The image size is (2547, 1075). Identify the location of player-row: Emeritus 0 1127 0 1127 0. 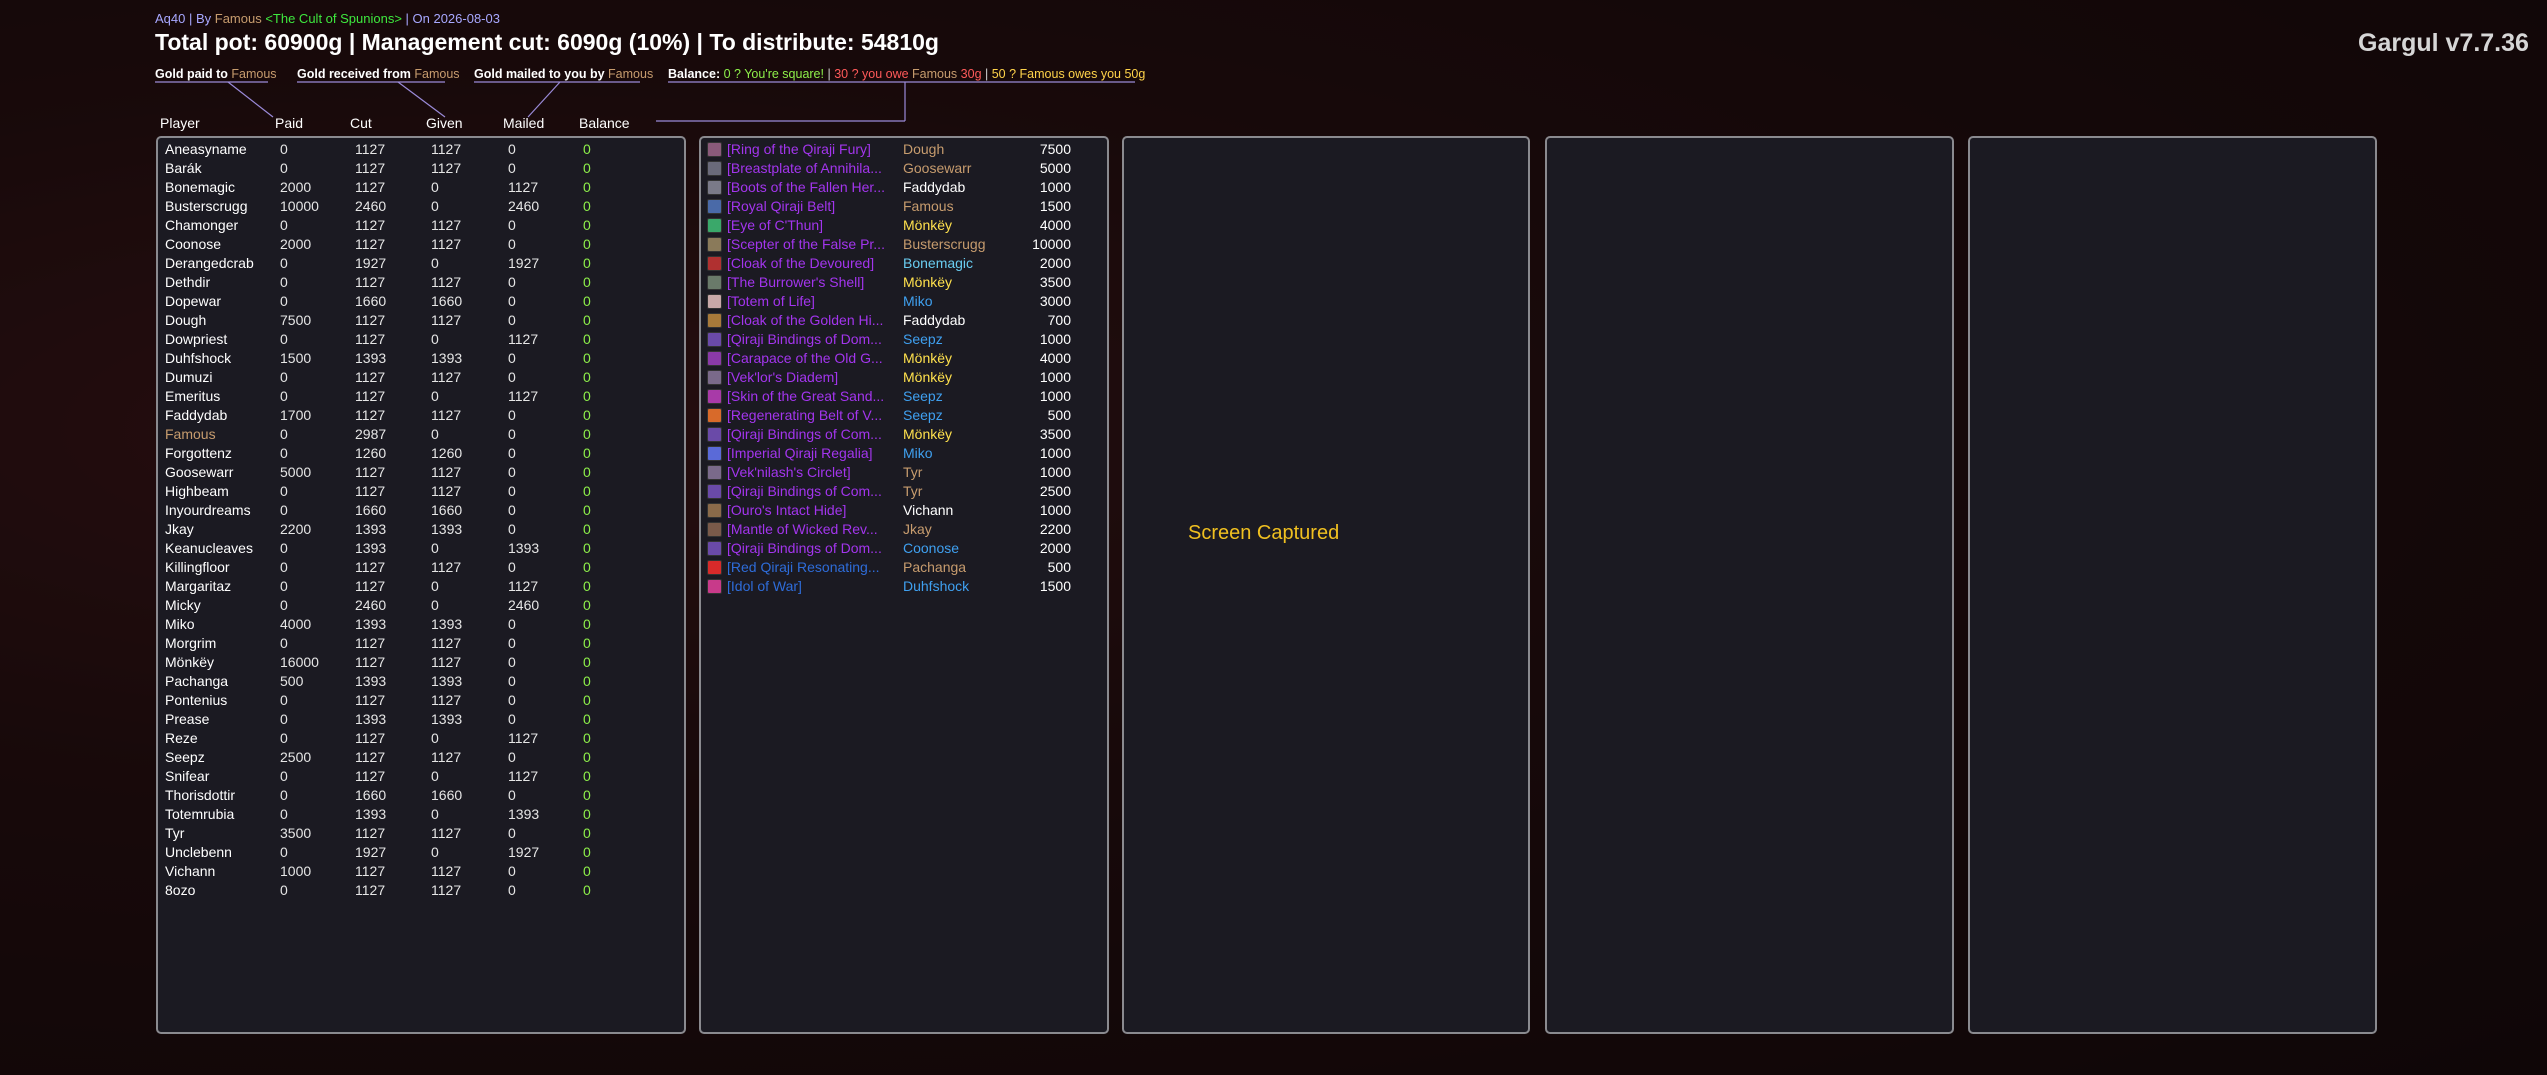
(418, 396).